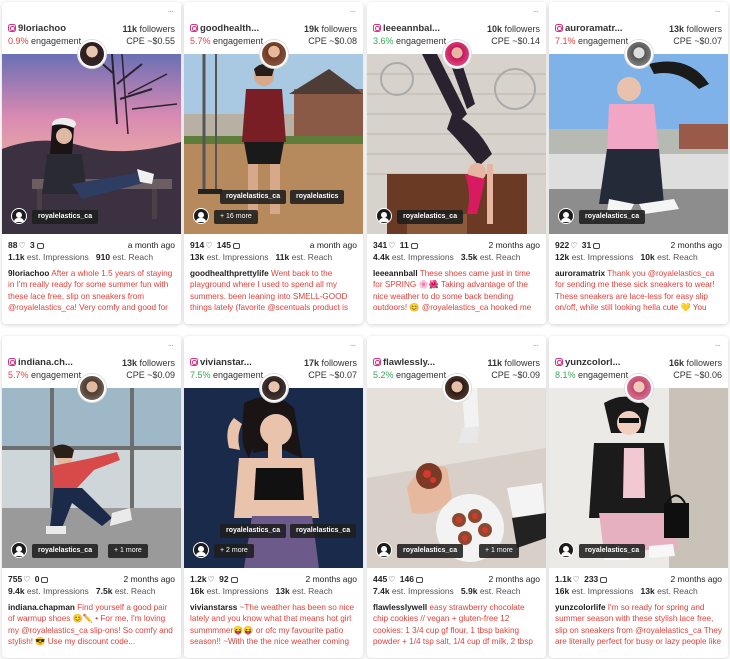 The width and height of the screenshot is (730, 659). What do you see at coordinates (410, 375) in the screenshot?
I see `engagement-rate: 5.2% engagement` at bounding box center [410, 375].